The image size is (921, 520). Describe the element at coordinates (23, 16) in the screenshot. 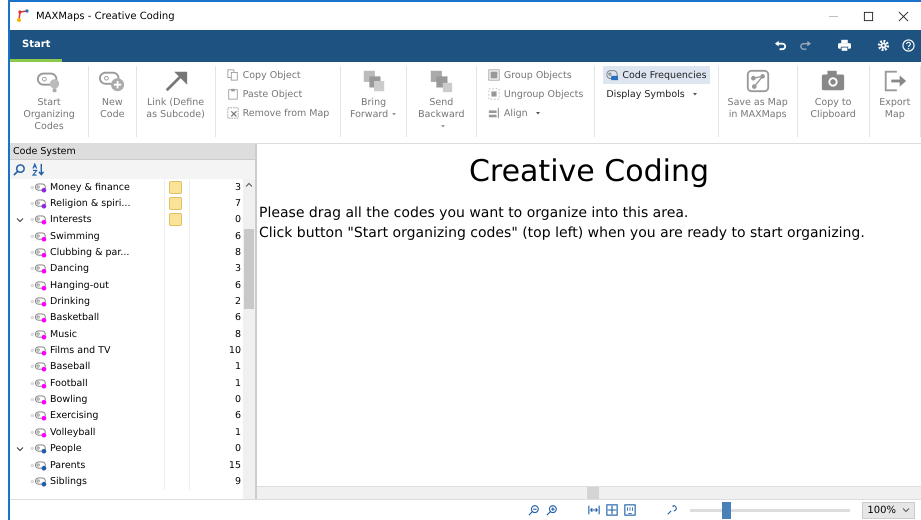

I see `app-logo-icon` at that location.